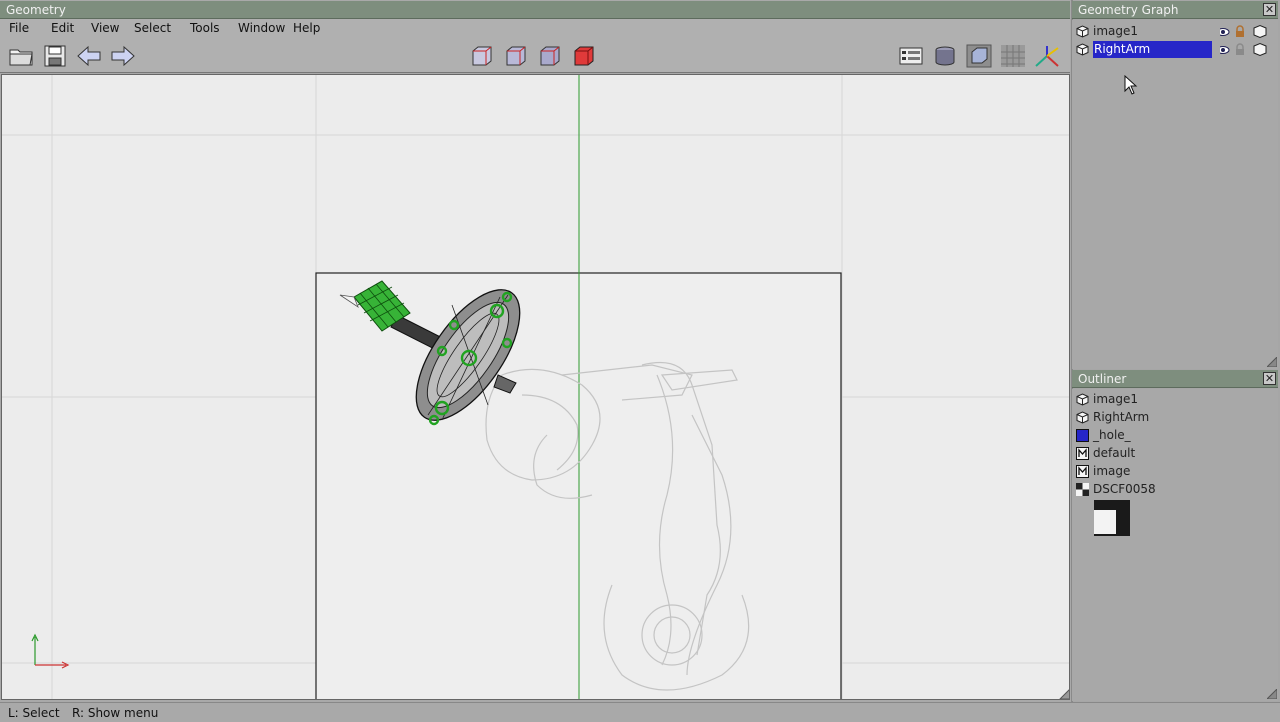  What do you see at coordinates (1174, 417) in the screenshot?
I see `outliner-item-rightarm: RightArm` at bounding box center [1174, 417].